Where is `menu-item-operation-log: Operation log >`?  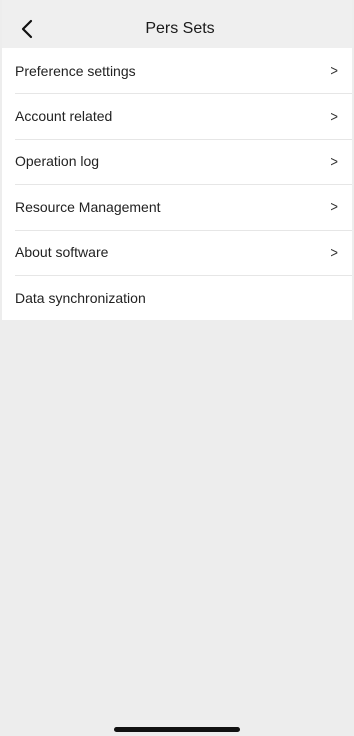 menu-item-operation-log: Operation log > is located at coordinates (177, 161).